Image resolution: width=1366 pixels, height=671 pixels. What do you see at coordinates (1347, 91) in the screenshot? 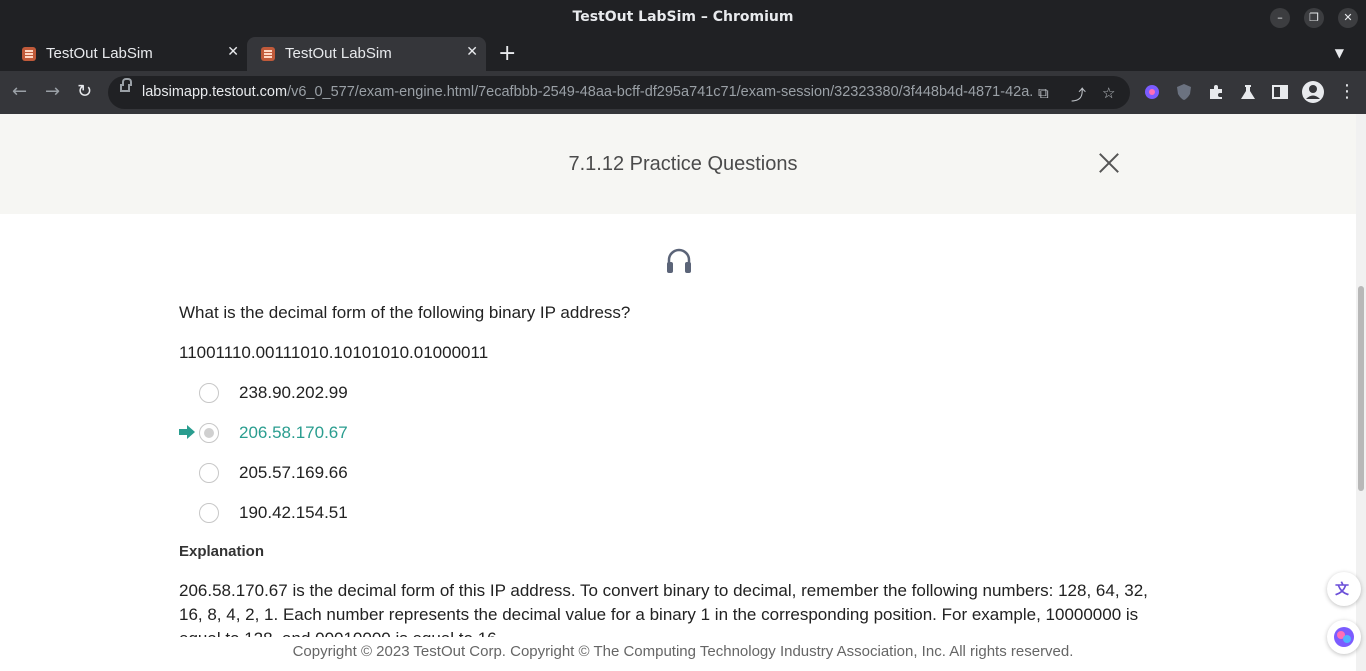
I see `browser-menu-icon: ⋮` at bounding box center [1347, 91].